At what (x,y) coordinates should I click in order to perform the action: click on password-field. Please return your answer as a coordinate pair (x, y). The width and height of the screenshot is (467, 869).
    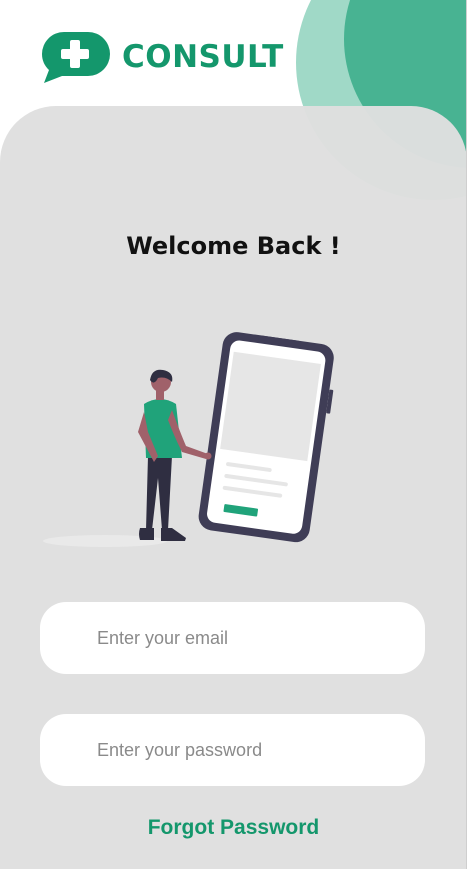
    Looking at the image, I should click on (232, 750).